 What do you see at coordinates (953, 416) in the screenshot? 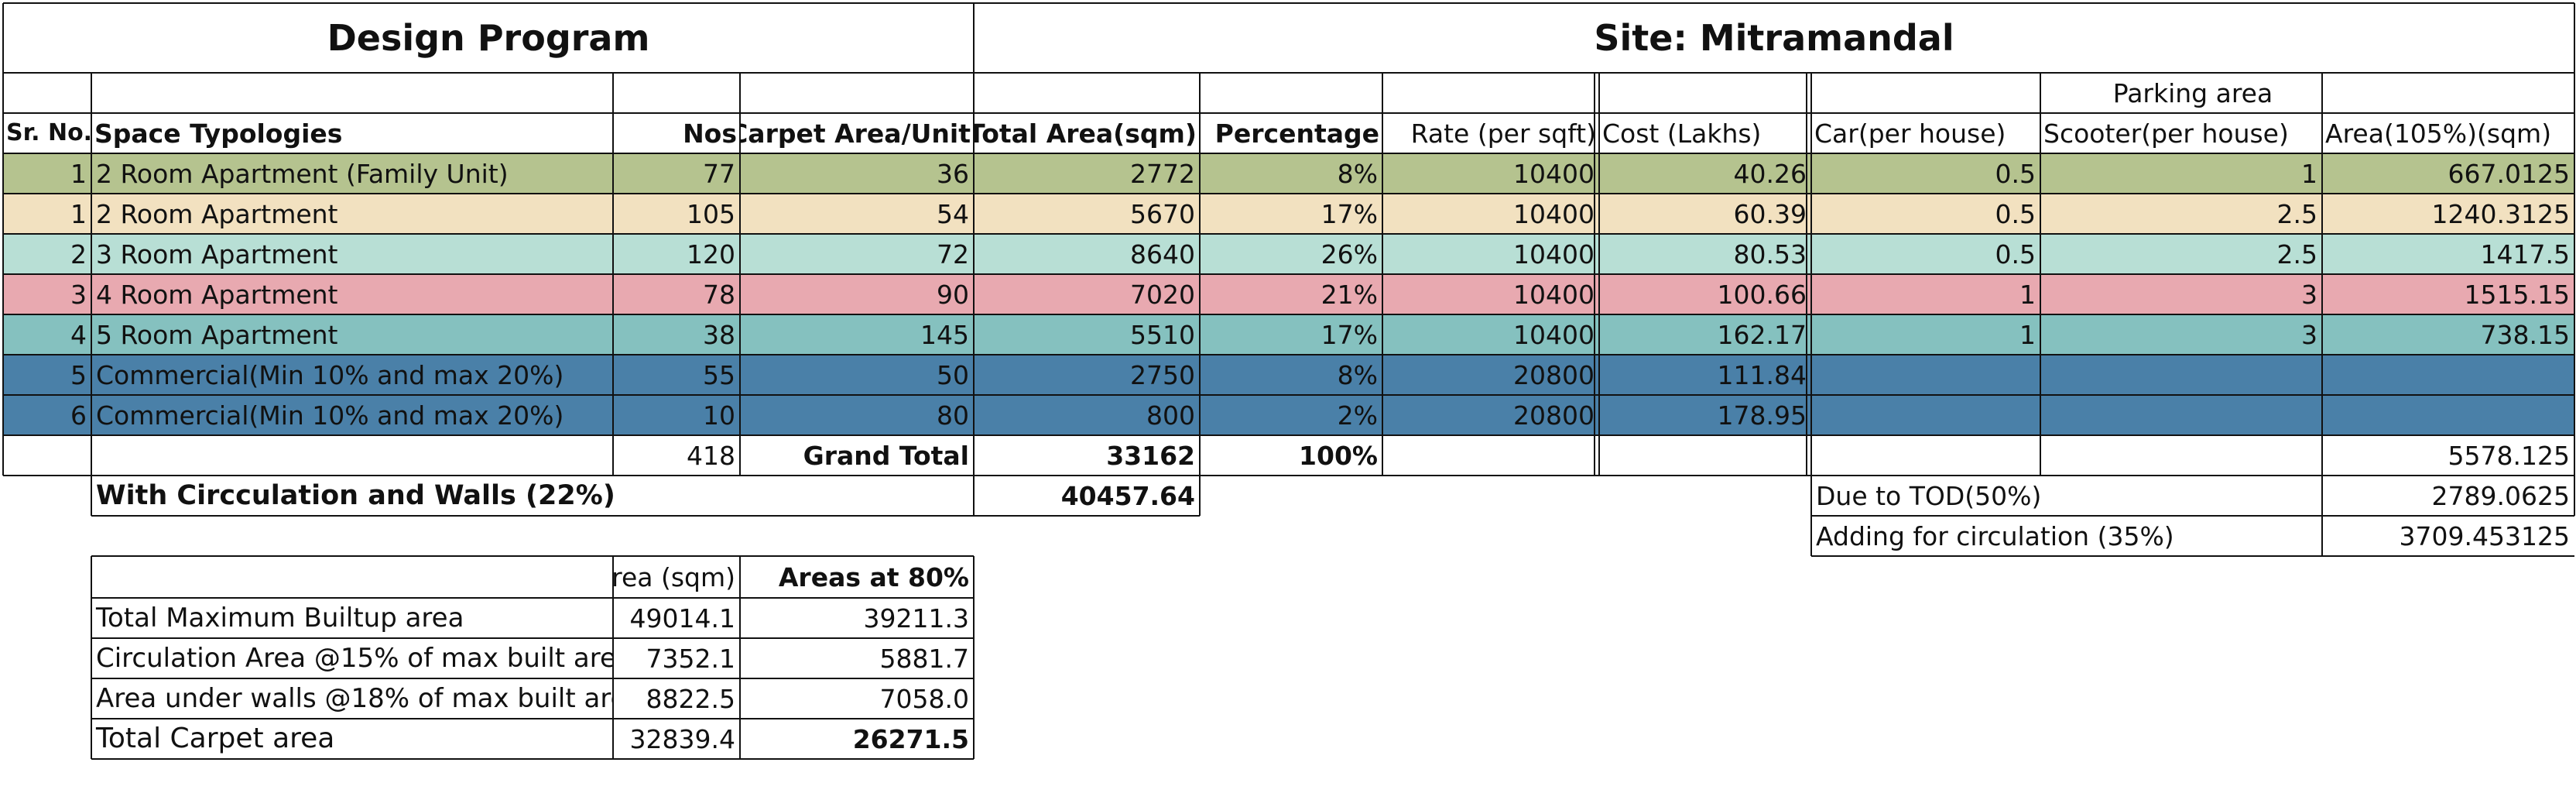
I see `table-cell: 80` at bounding box center [953, 416].